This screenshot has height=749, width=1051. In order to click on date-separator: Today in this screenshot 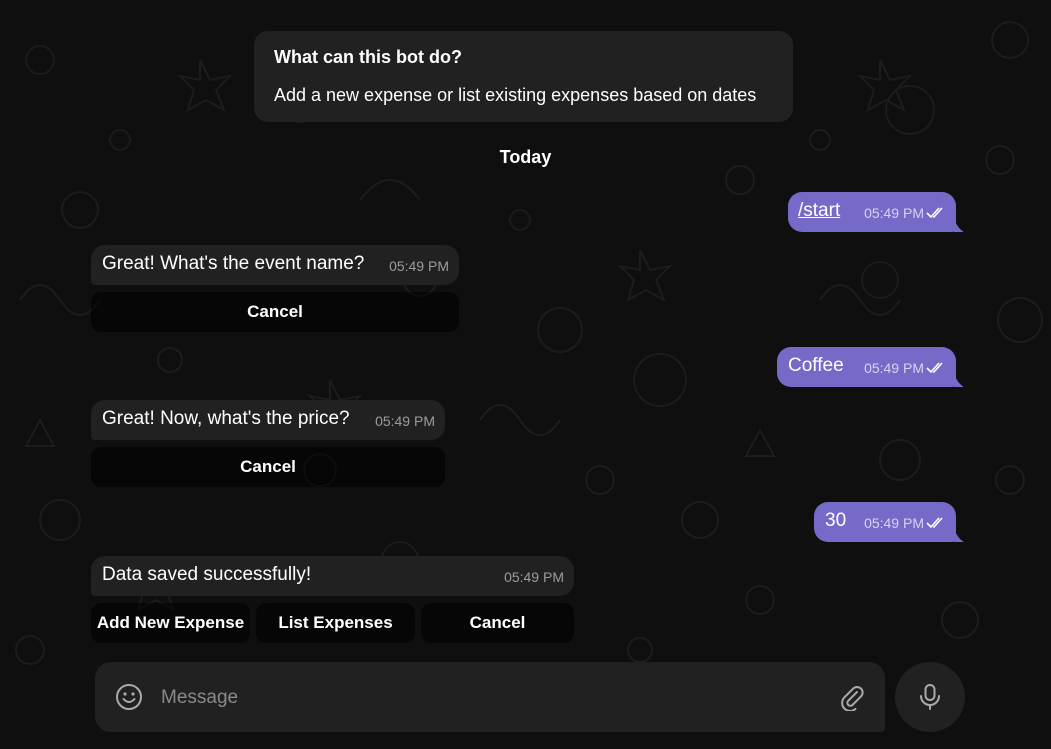, I will do `click(525, 157)`.